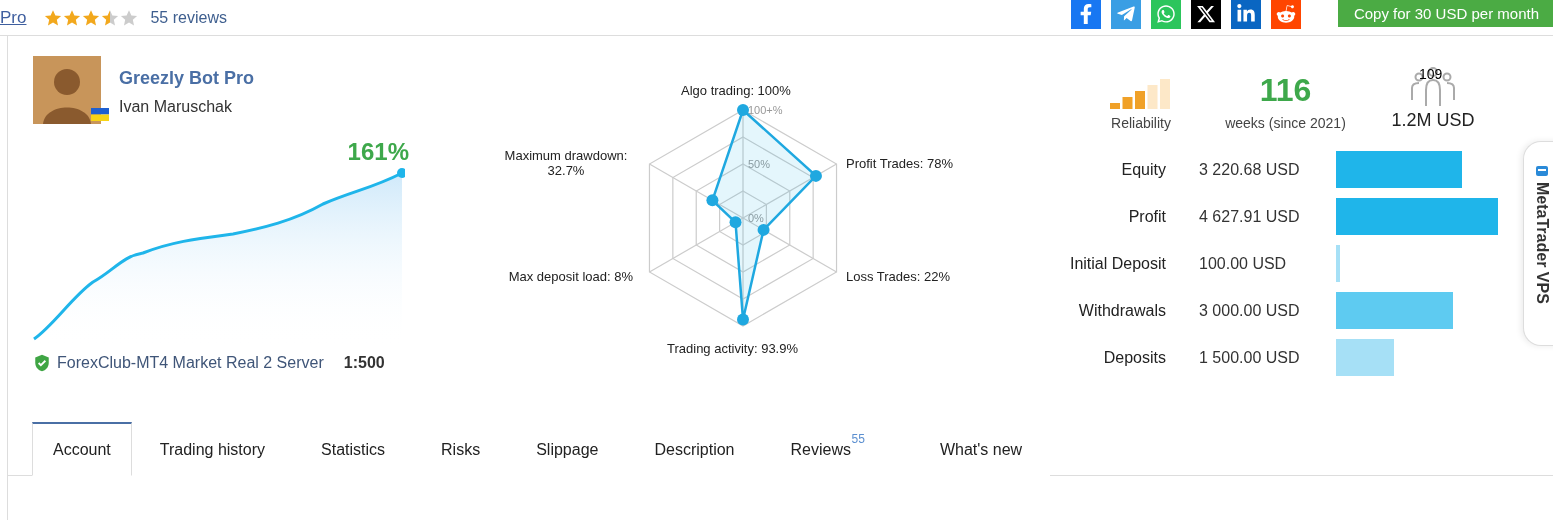 This screenshot has height=520, width=1553. Describe the element at coordinates (759, 164) in the screenshot. I see `ring-label: 50%` at that location.